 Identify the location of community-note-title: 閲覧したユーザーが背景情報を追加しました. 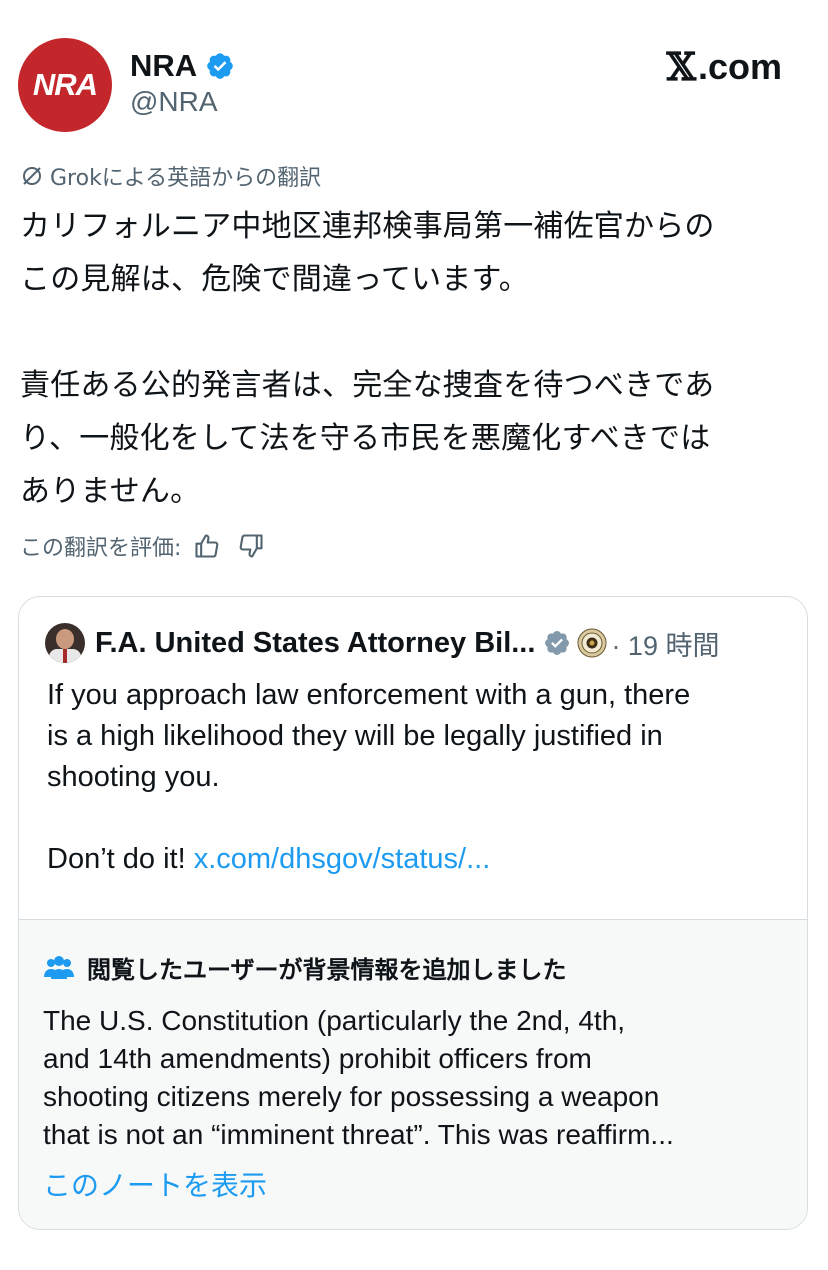
(327, 970).